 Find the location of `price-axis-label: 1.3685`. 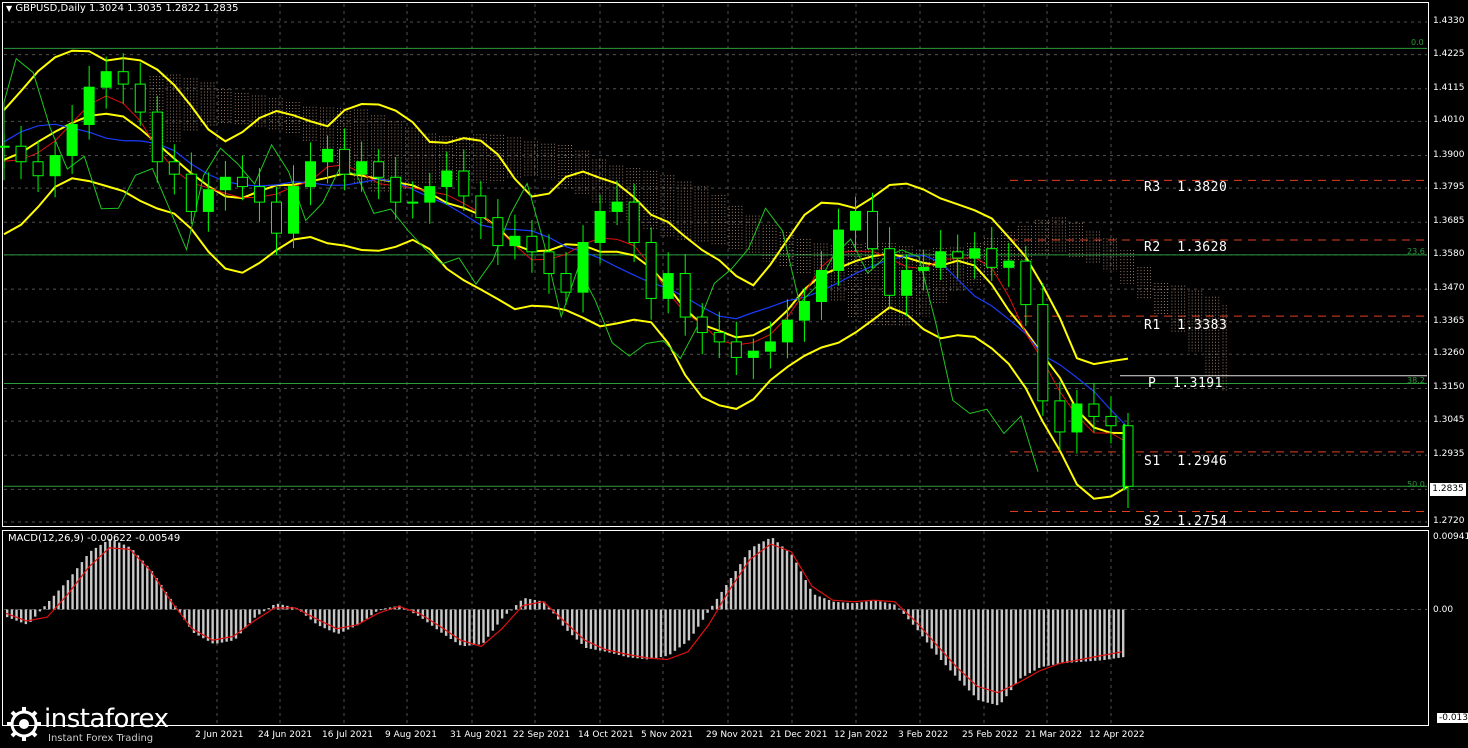

price-axis-label: 1.3685 is located at coordinates (1449, 221).